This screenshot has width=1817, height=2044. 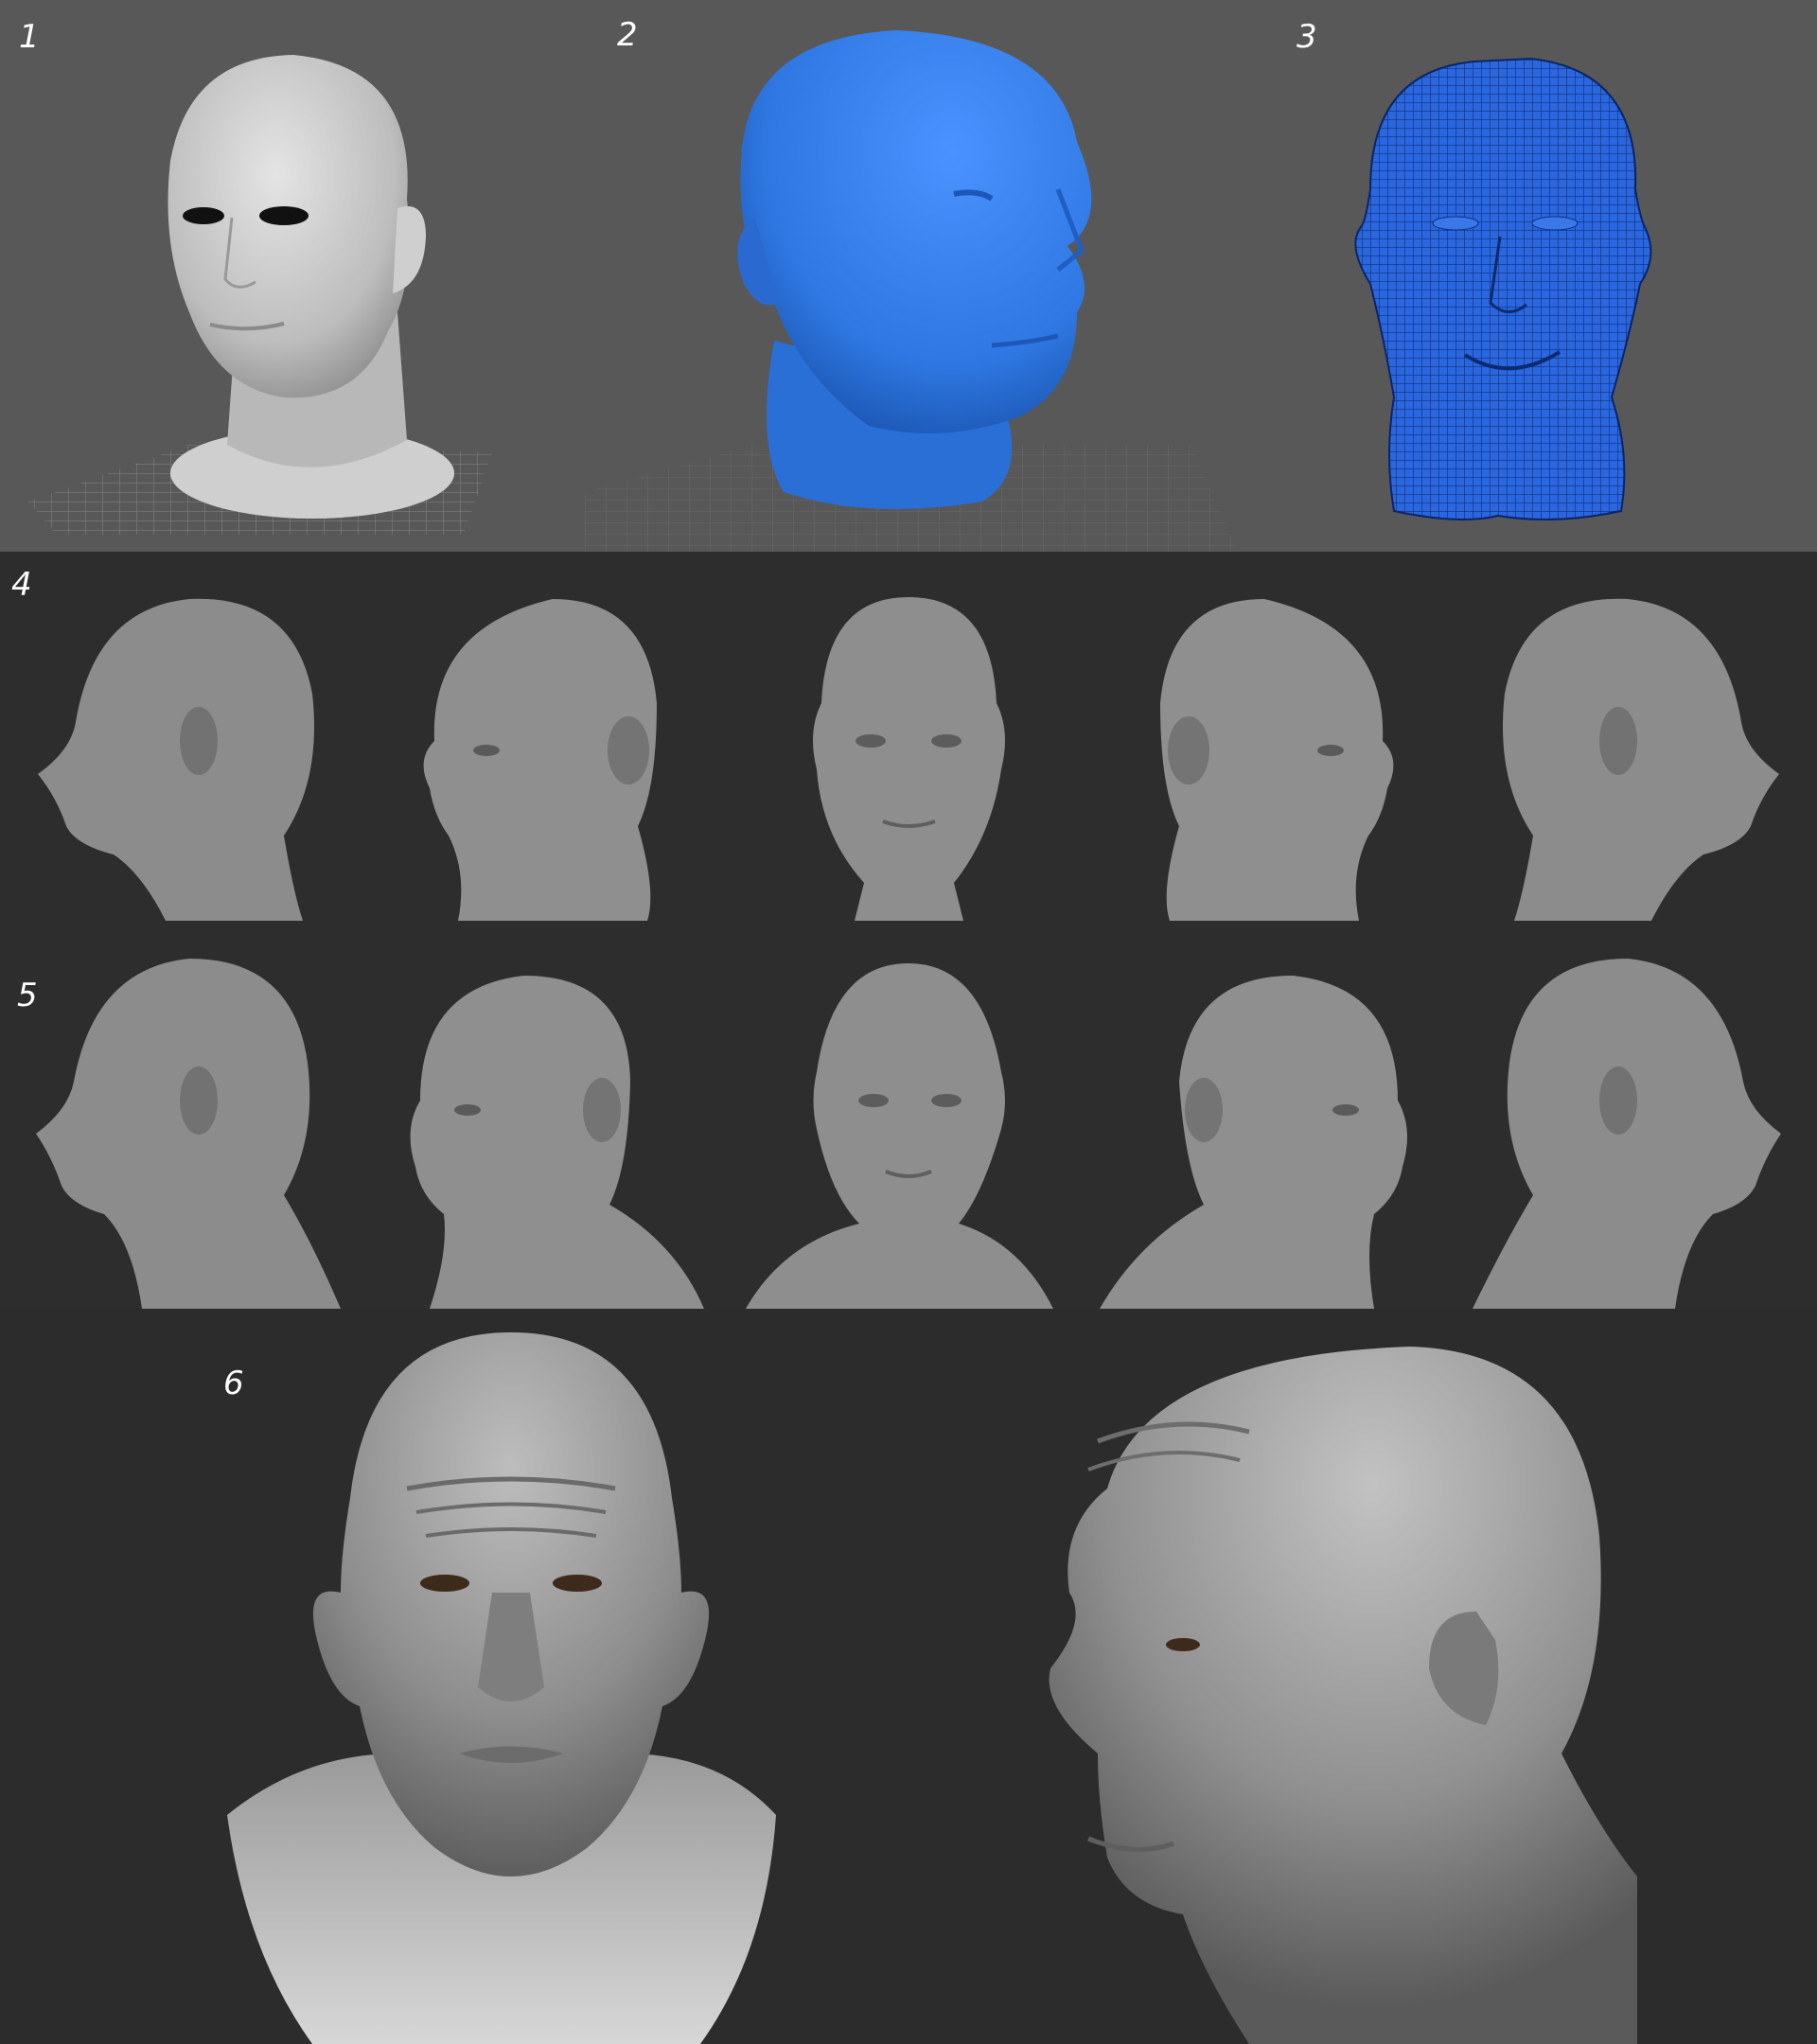 I want to click on row5-view-front, so click(x=908, y=1119).